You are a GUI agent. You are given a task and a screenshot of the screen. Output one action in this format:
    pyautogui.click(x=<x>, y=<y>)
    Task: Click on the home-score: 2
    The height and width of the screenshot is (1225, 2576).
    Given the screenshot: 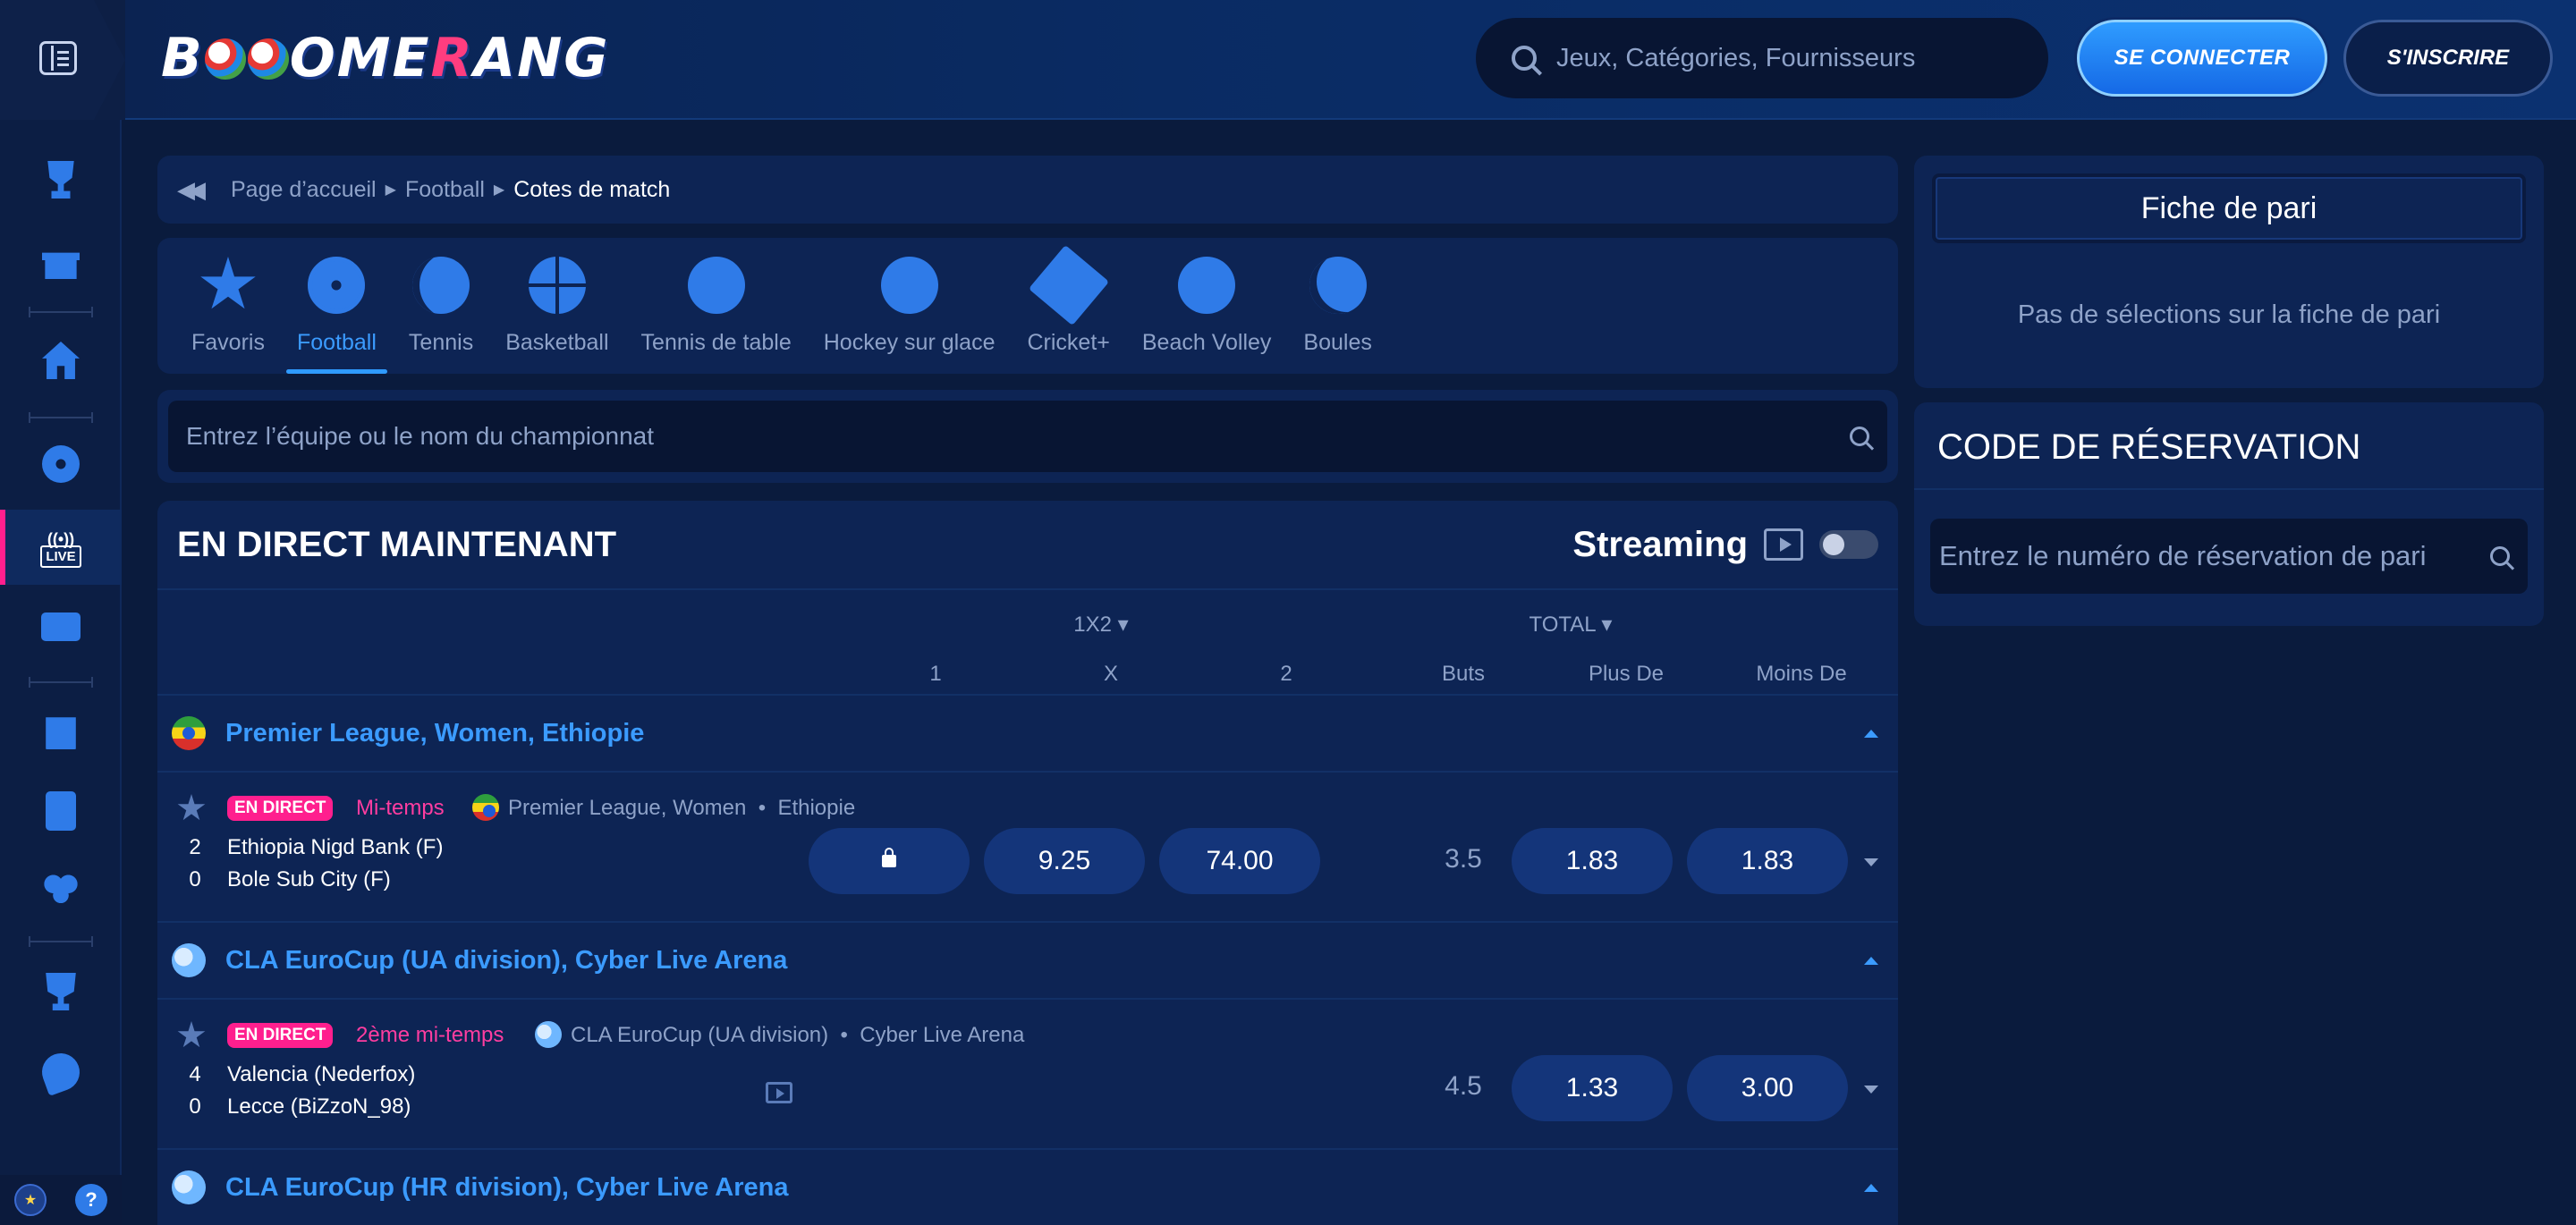 What is the action you would take?
    pyautogui.click(x=195, y=847)
    